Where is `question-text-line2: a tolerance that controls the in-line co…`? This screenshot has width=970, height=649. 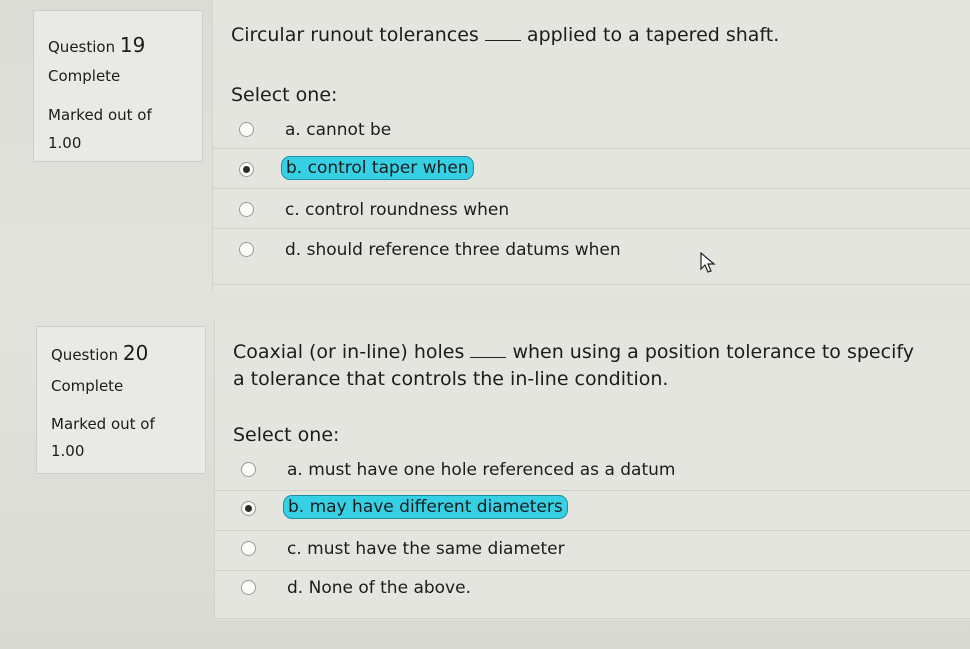 question-text-line2: a tolerance that controls the in-line co… is located at coordinates (451, 379).